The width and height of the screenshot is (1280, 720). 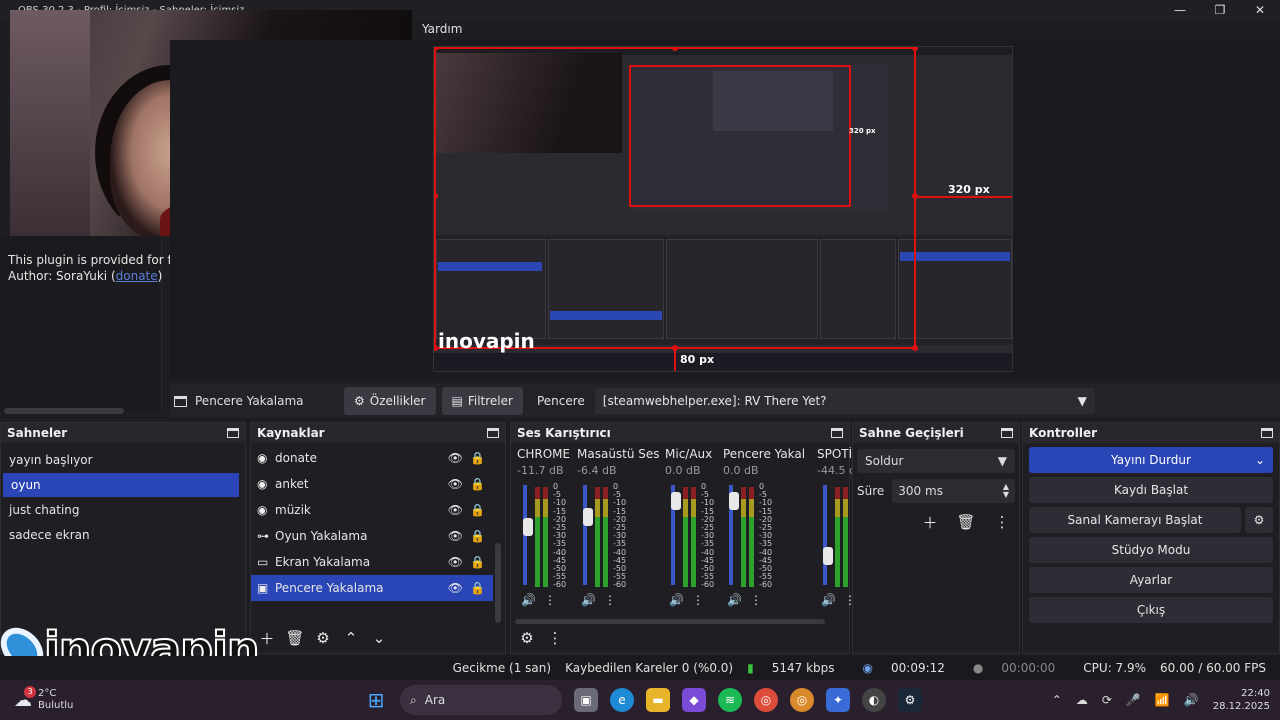 I want to click on taskbar-search: ⌕ Ara, so click(x=481, y=700).